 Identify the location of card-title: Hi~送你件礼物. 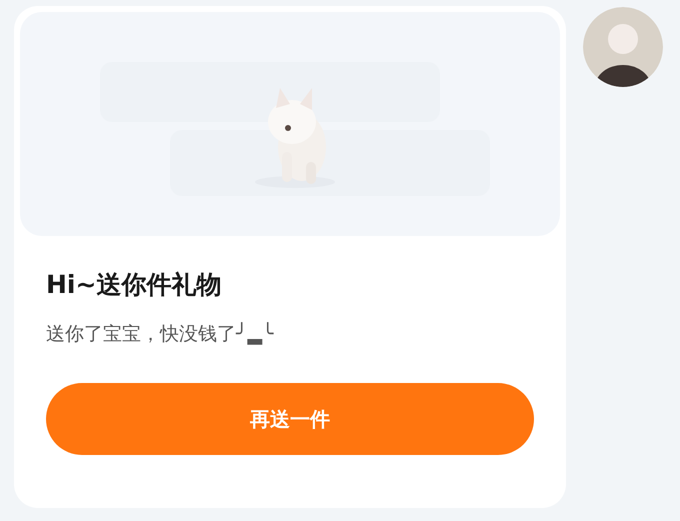
(134, 285).